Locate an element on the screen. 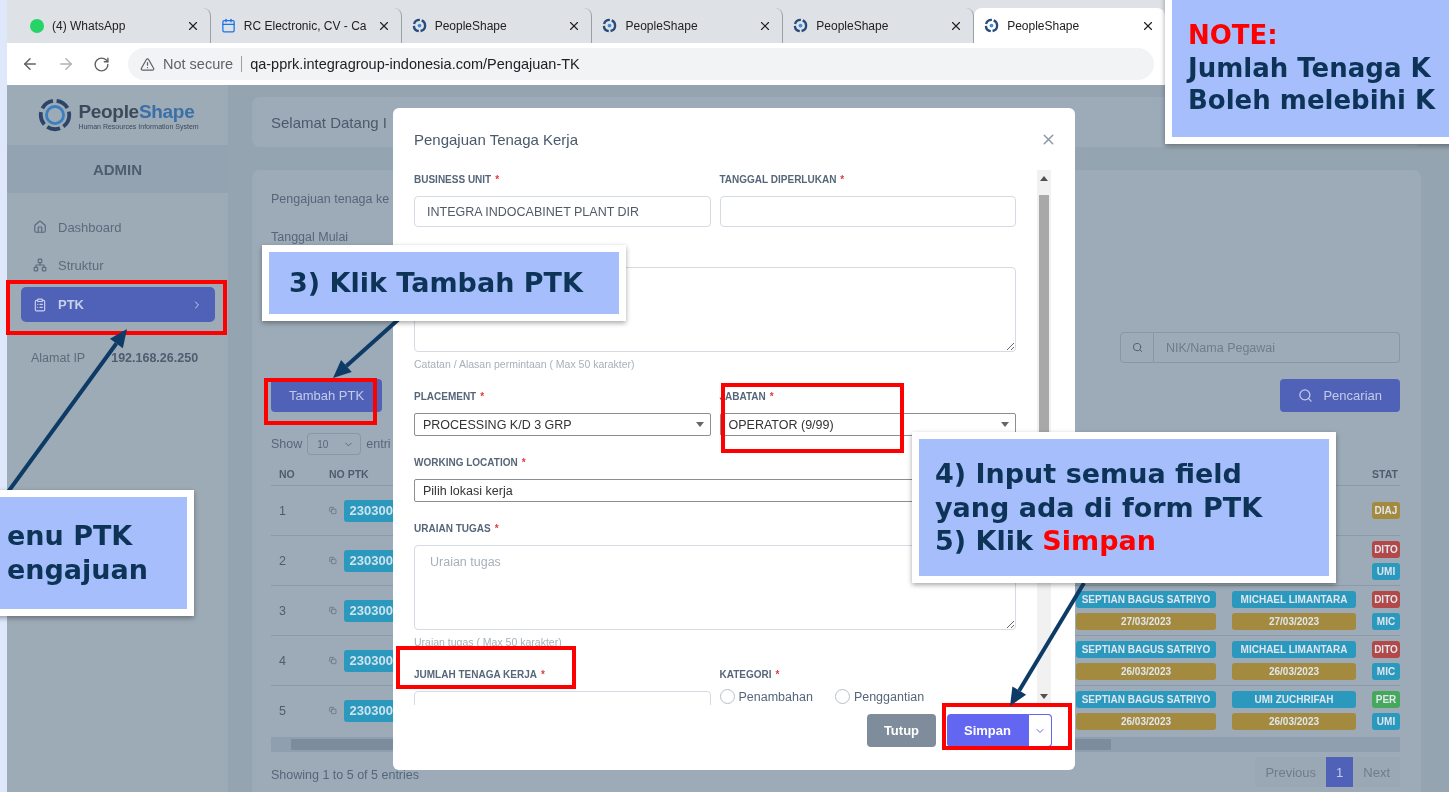 This screenshot has height=792, width=1449. page-description: Pengajuan tenaga ke is located at coordinates (331, 199).